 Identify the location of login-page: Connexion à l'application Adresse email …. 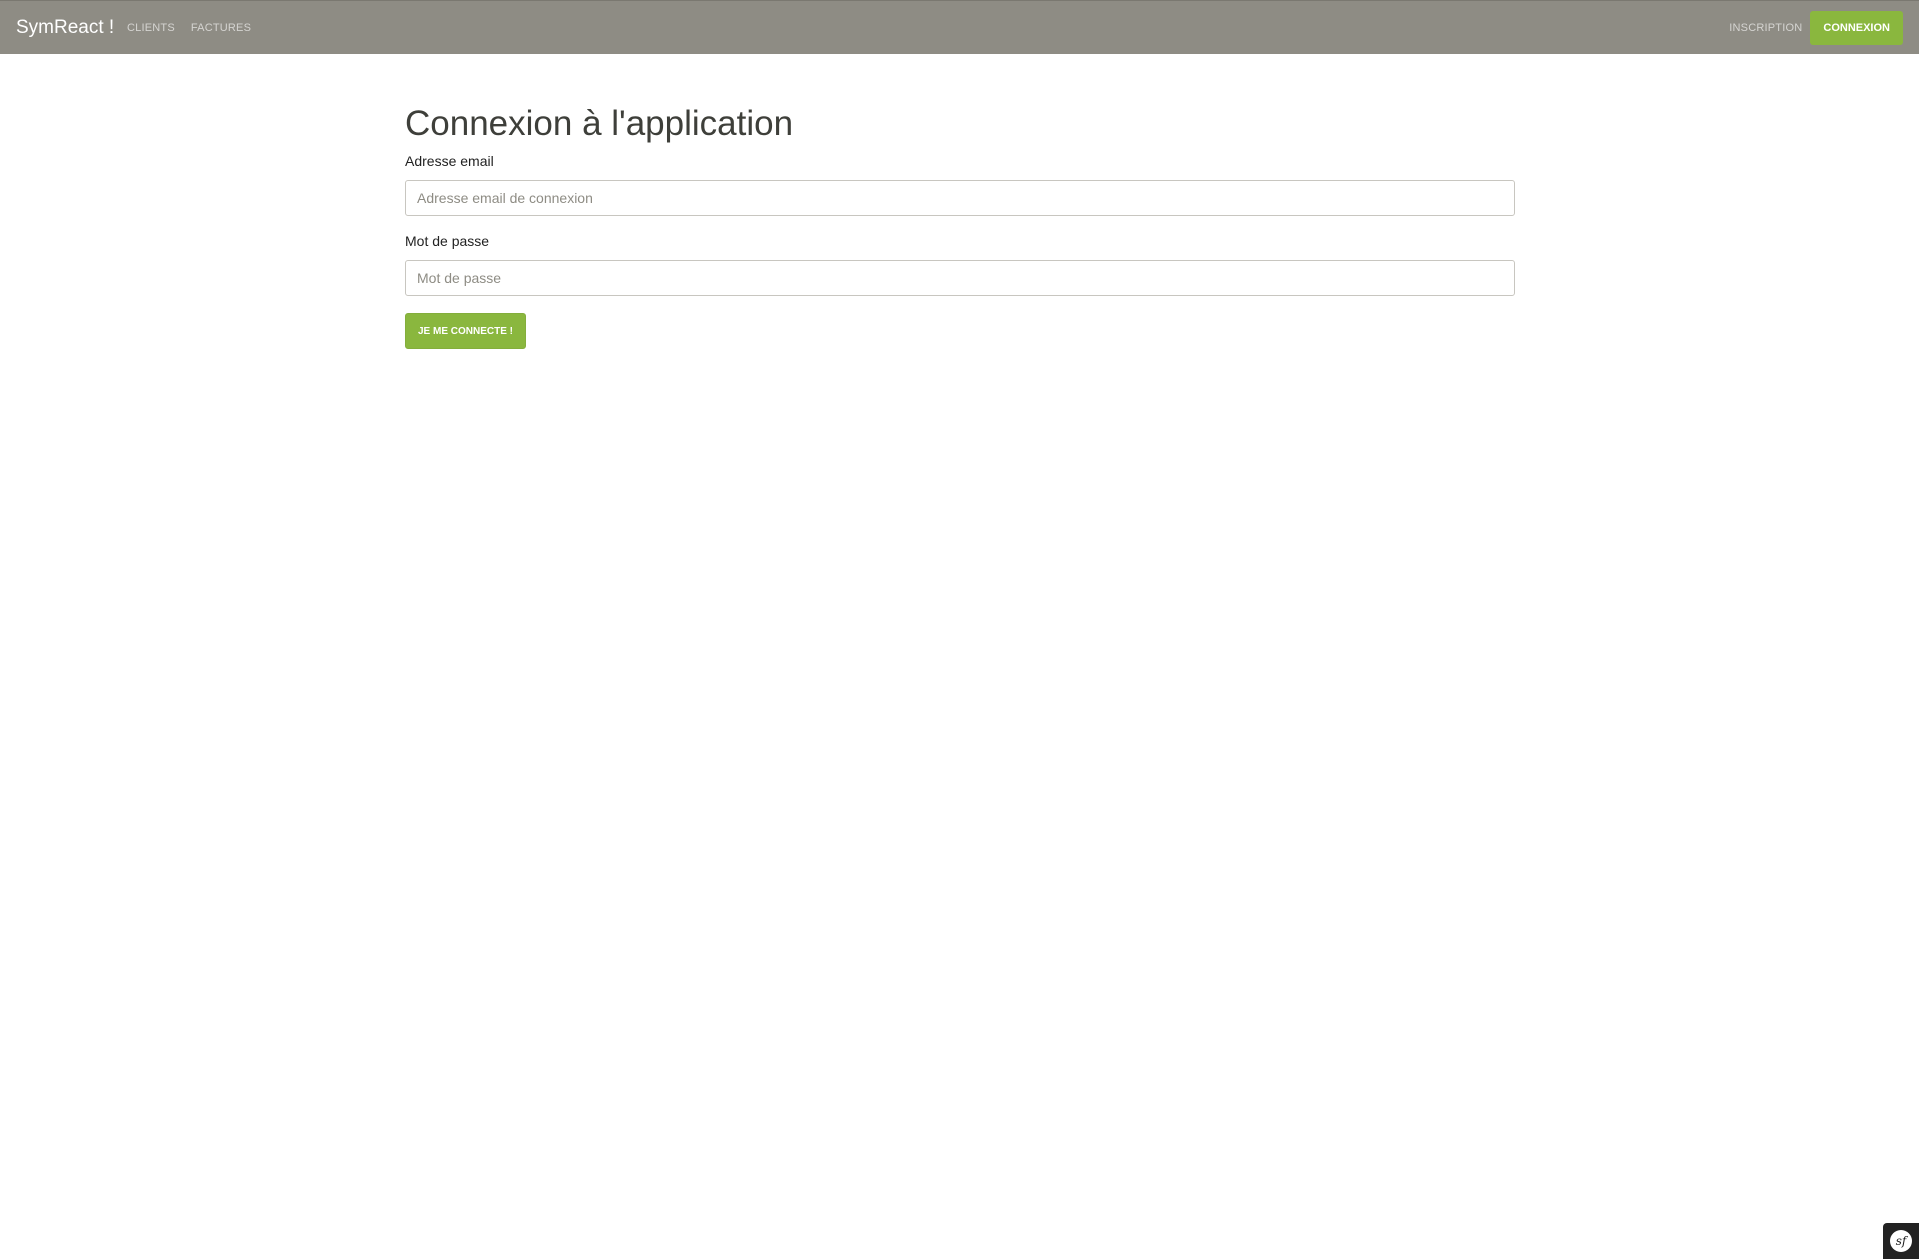
(960, 224).